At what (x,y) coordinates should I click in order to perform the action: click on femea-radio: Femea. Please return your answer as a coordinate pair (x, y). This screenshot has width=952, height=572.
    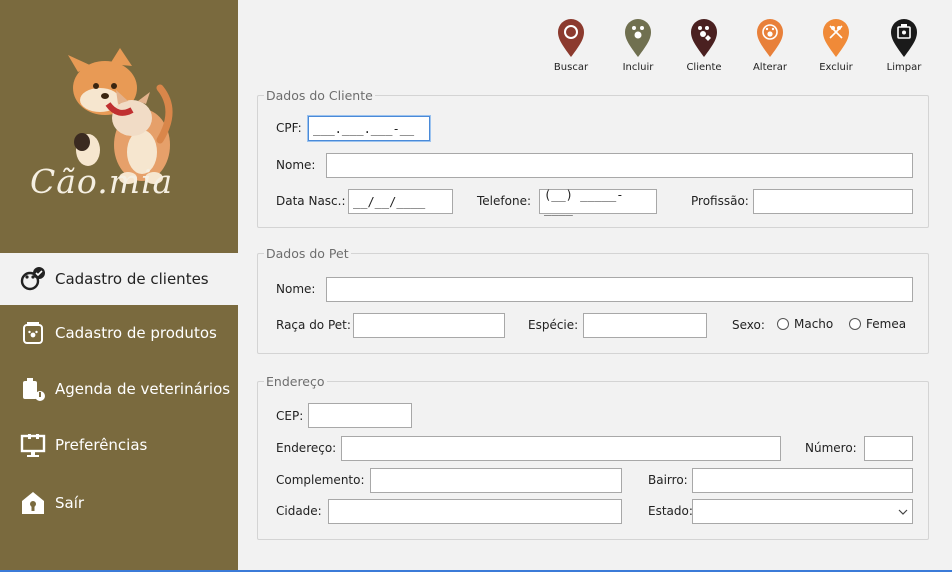
    Looking at the image, I should click on (877, 324).